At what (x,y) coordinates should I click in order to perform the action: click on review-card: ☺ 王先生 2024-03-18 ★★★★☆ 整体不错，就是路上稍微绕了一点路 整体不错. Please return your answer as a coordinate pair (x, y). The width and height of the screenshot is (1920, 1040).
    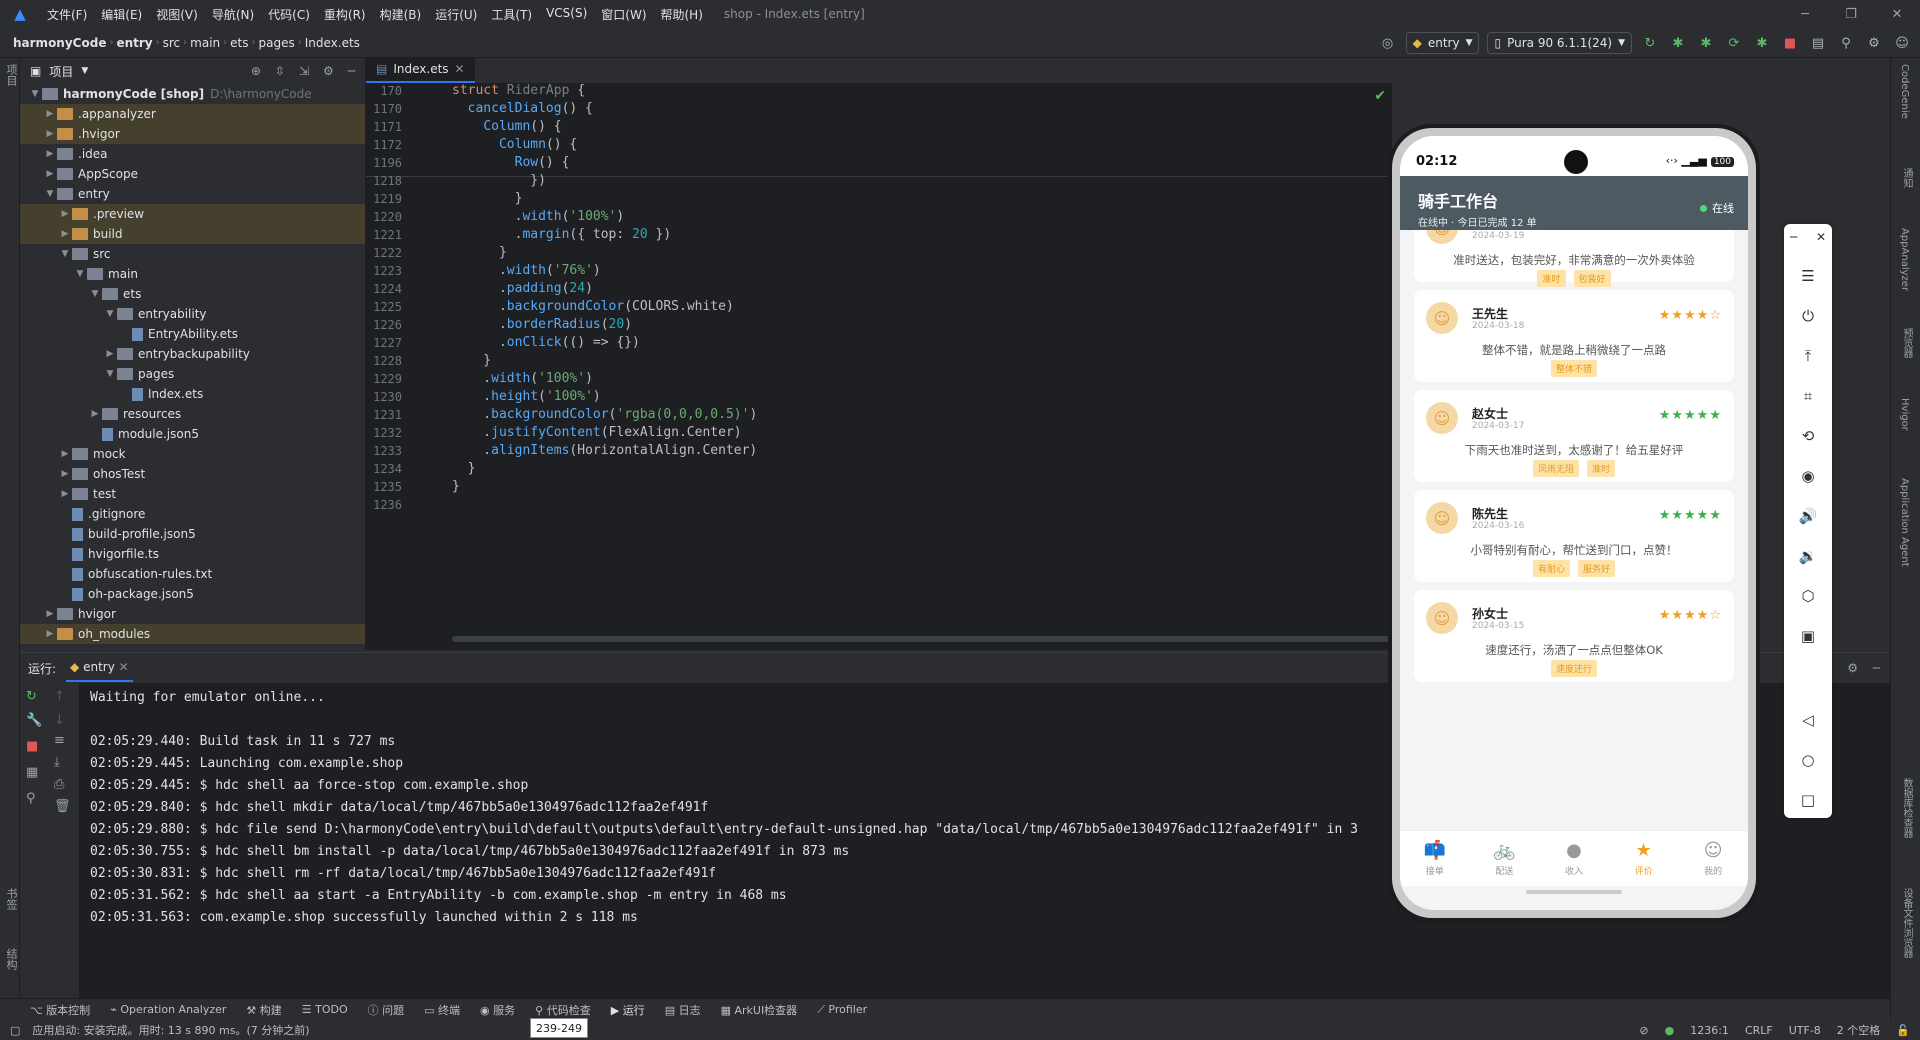
    Looking at the image, I should click on (1574, 336).